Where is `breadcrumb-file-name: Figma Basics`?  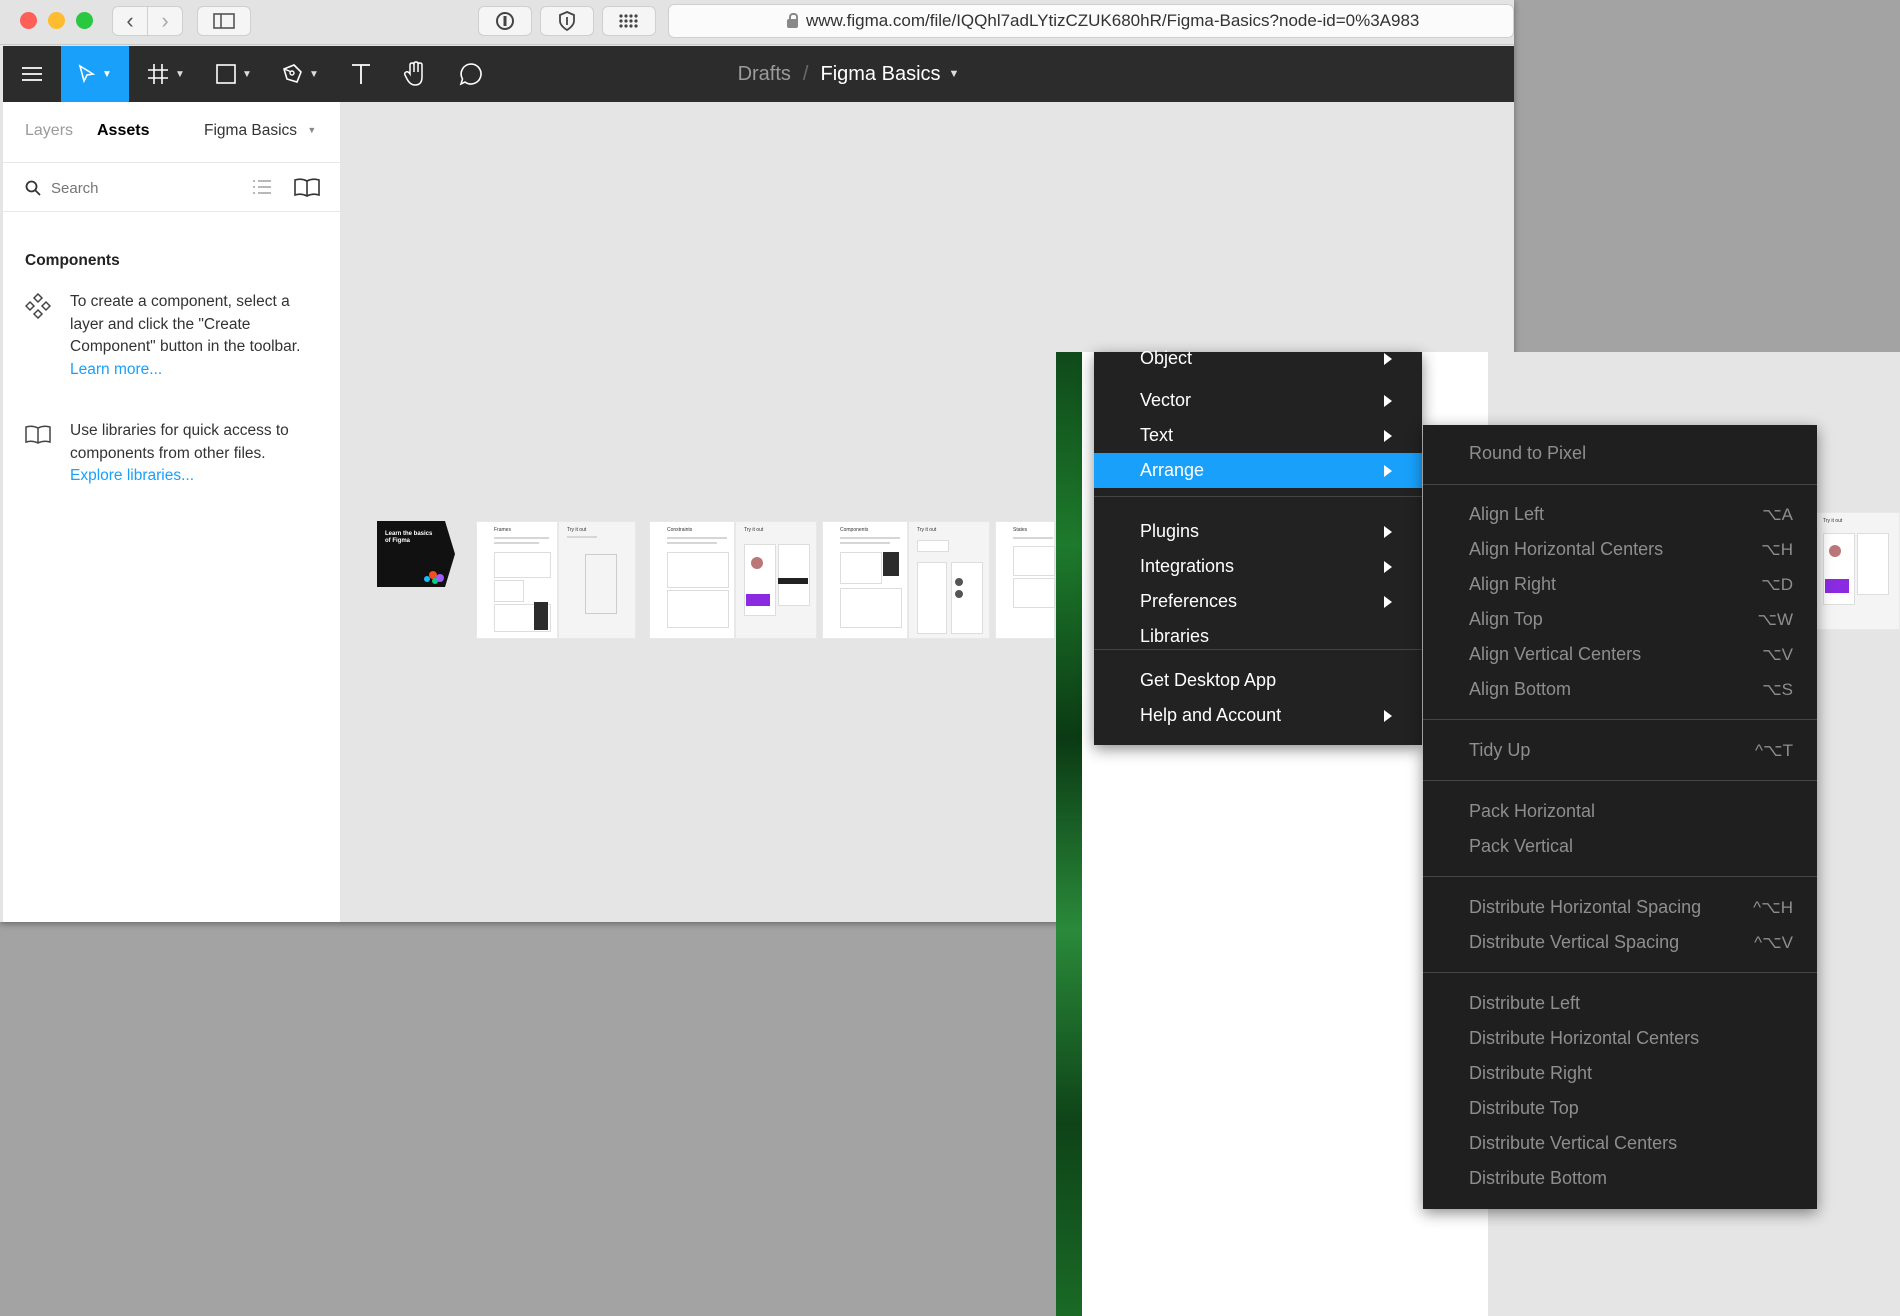 breadcrumb-file-name: Figma Basics is located at coordinates (880, 74).